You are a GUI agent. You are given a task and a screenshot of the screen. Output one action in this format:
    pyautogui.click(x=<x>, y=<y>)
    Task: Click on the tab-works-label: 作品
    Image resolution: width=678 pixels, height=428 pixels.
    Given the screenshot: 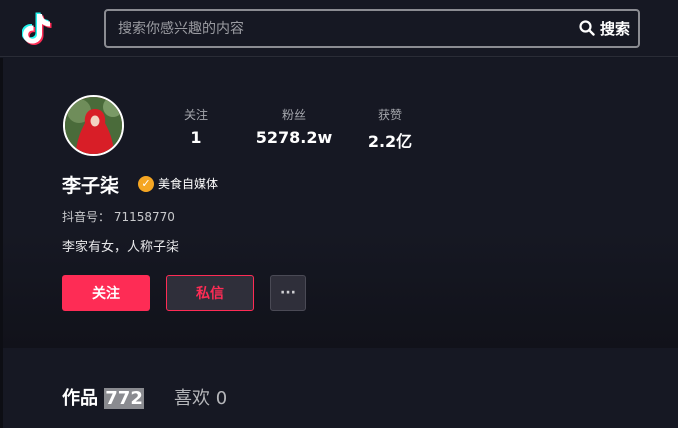 What is the action you would take?
    pyautogui.click(x=80, y=398)
    